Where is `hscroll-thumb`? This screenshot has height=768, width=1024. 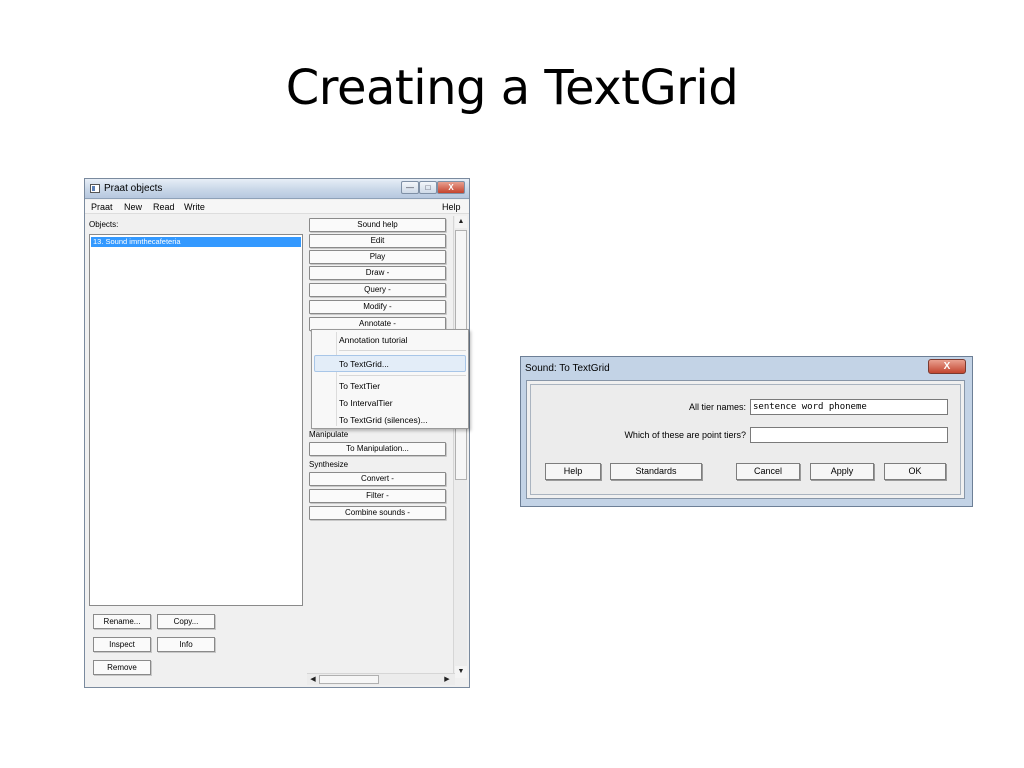
hscroll-thumb is located at coordinates (349, 679).